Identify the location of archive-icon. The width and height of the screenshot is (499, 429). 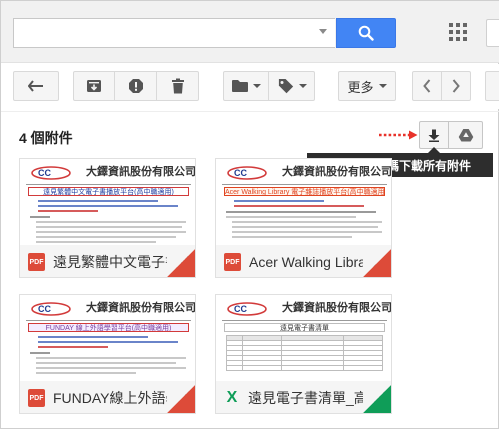
(94, 86).